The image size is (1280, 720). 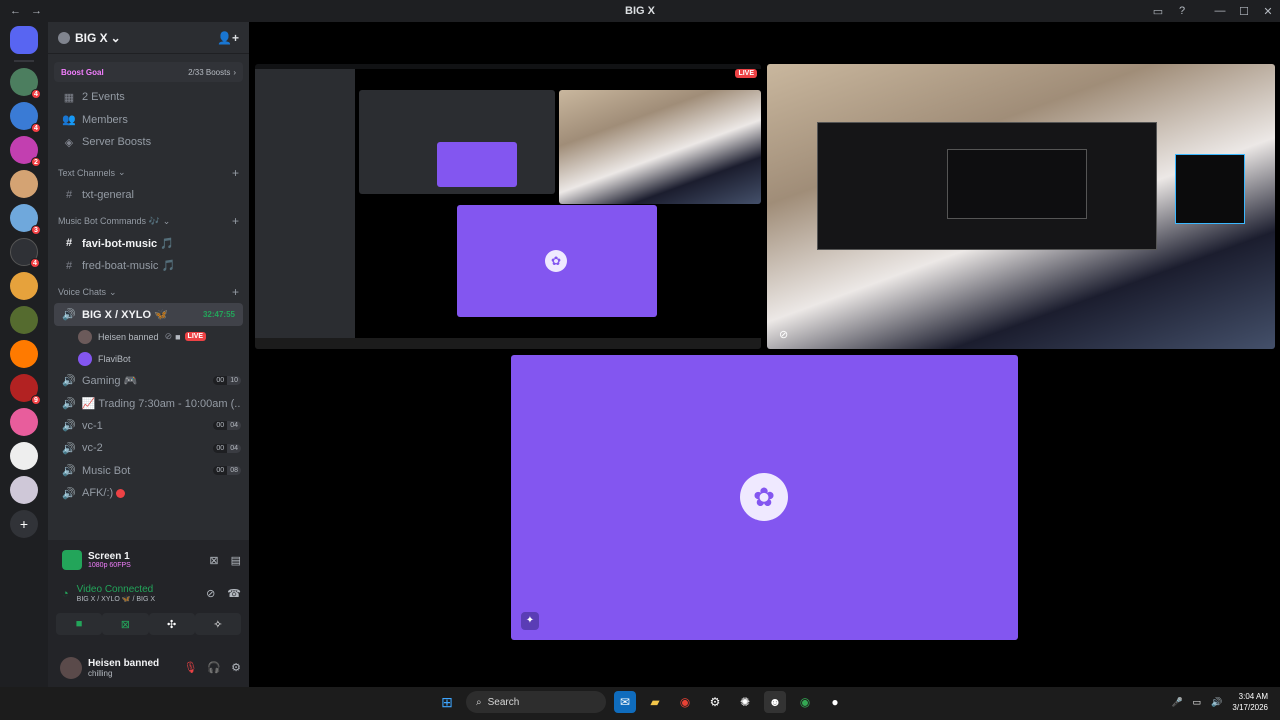 What do you see at coordinates (100, 673) in the screenshot?
I see `user-status: chilling` at bounding box center [100, 673].